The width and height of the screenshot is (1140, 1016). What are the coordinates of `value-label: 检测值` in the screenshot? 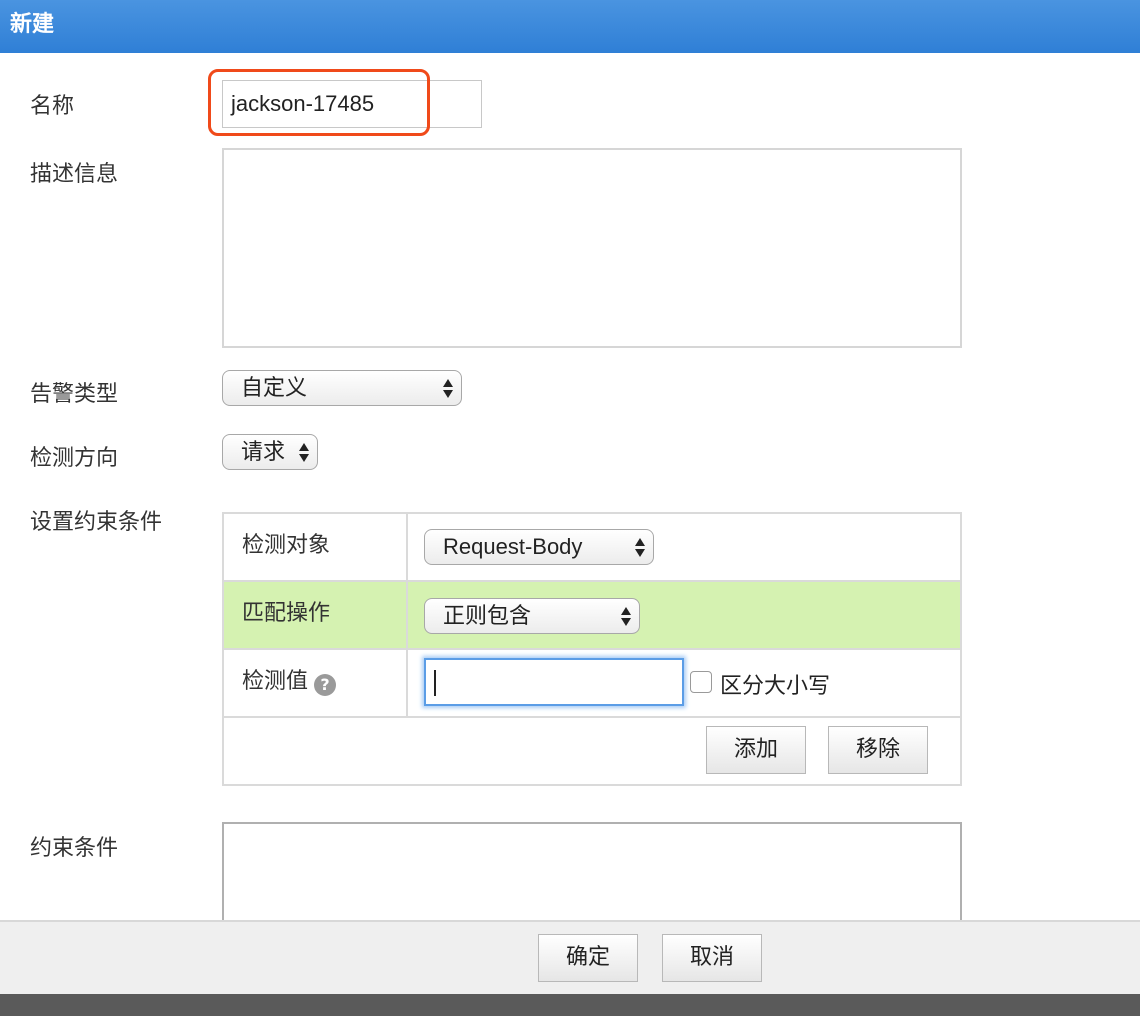 It's located at (275, 681).